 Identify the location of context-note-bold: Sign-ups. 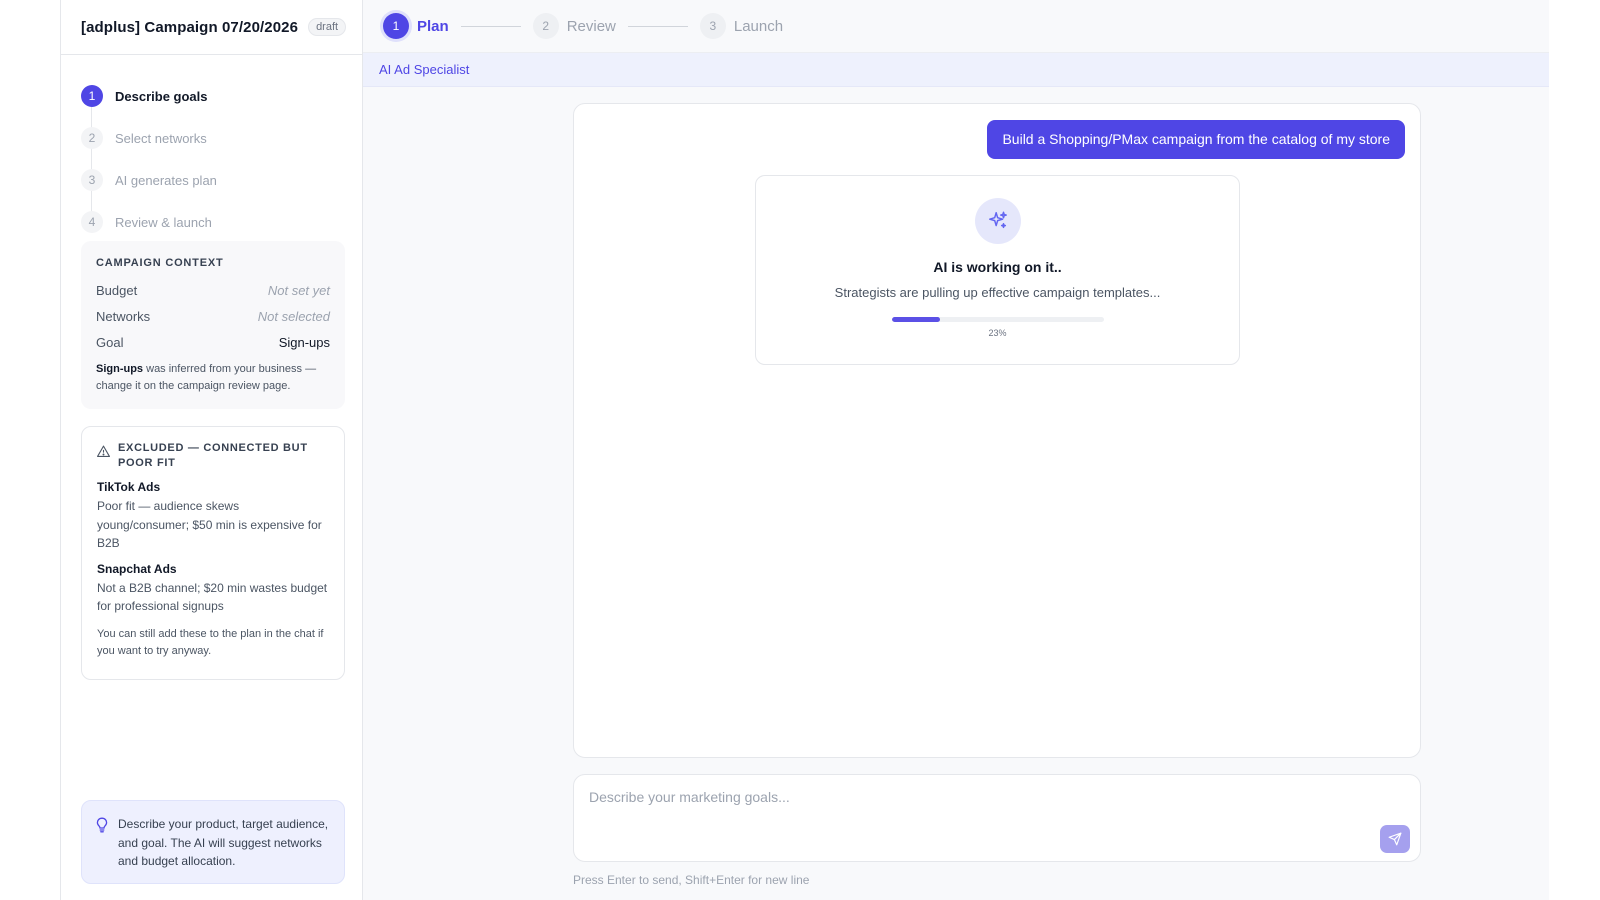
(120, 369).